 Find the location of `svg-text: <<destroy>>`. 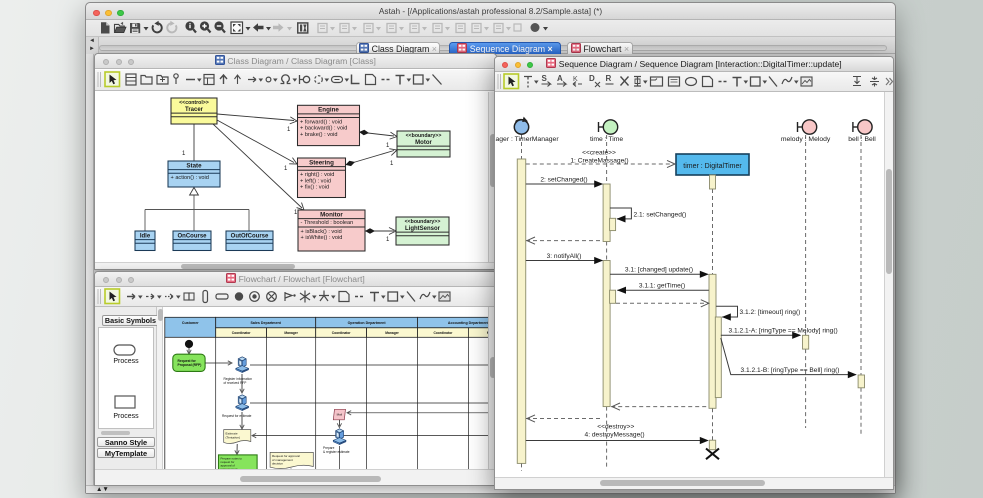

svg-text: <<destroy>> is located at coordinates (615, 427).